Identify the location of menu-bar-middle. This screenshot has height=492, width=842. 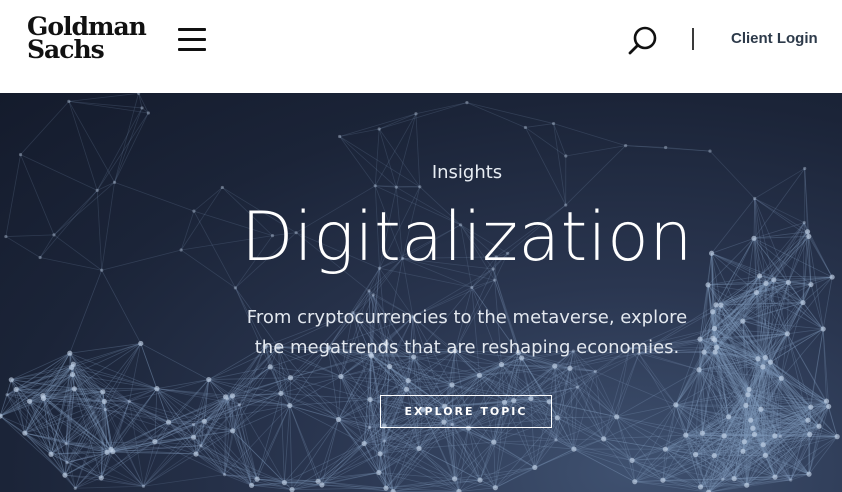
(192, 39).